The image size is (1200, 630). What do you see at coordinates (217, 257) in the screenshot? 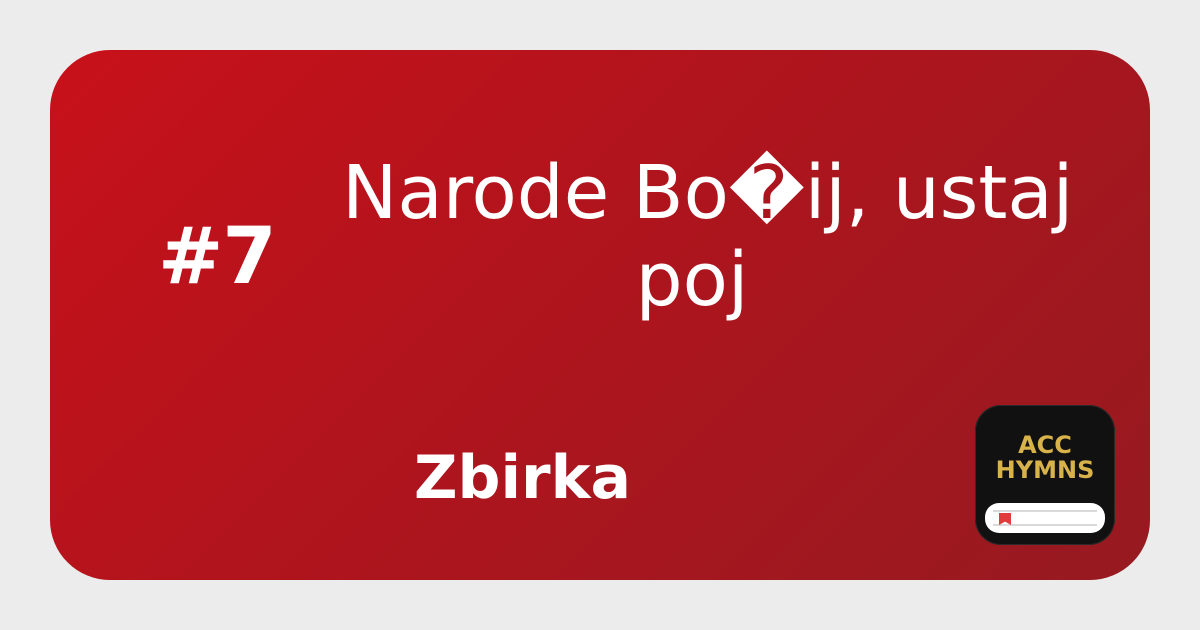
I see `hymn-number: #7` at bounding box center [217, 257].